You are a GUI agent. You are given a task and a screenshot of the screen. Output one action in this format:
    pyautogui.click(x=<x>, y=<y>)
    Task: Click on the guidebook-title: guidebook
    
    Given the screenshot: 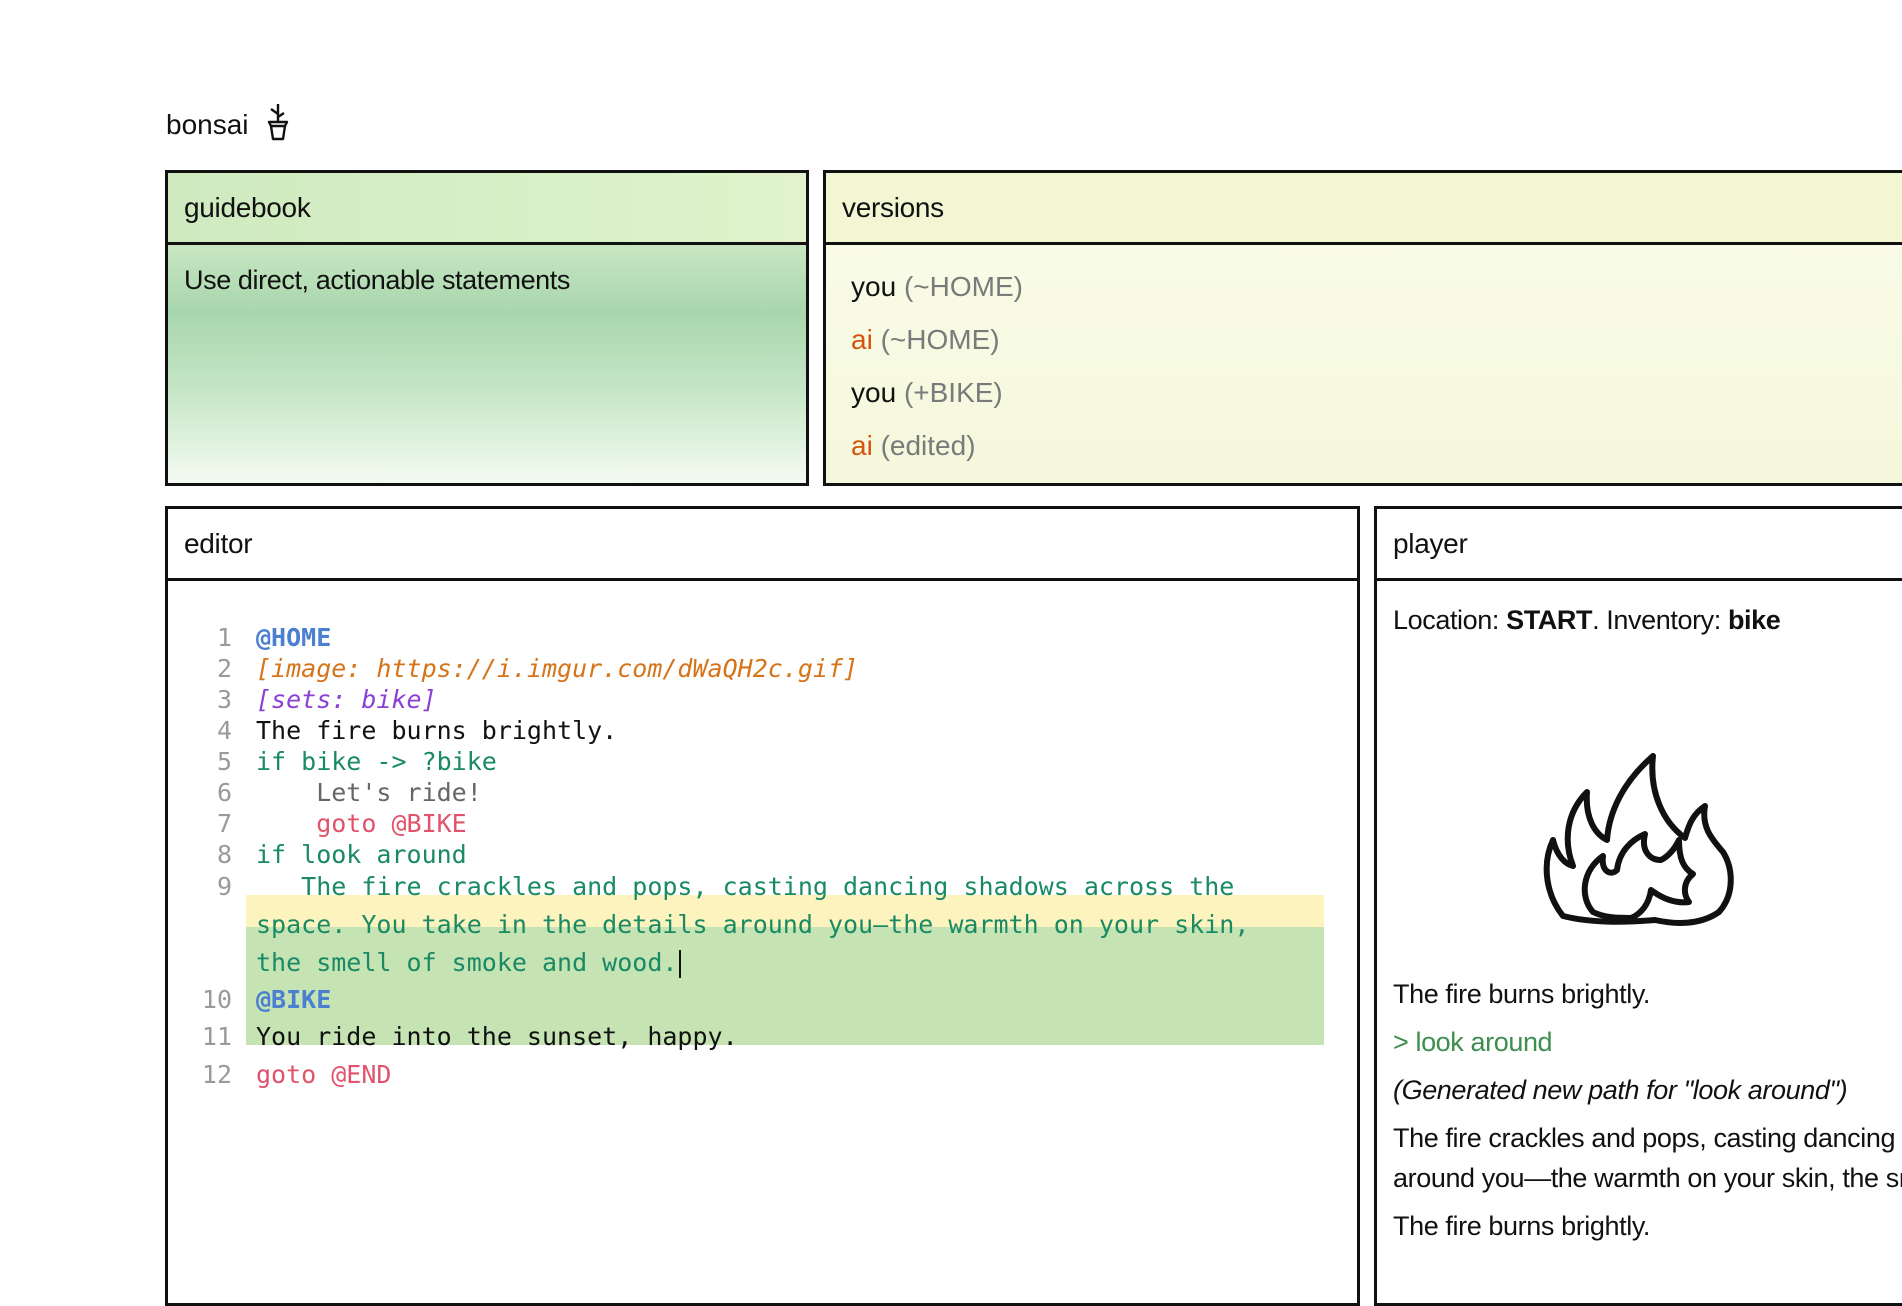 What is the action you would take?
    pyautogui.click(x=487, y=209)
    